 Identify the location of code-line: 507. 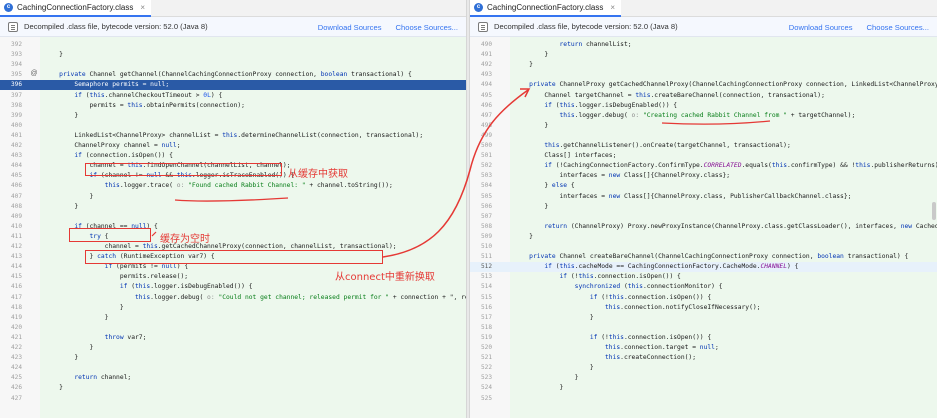
(703, 217).